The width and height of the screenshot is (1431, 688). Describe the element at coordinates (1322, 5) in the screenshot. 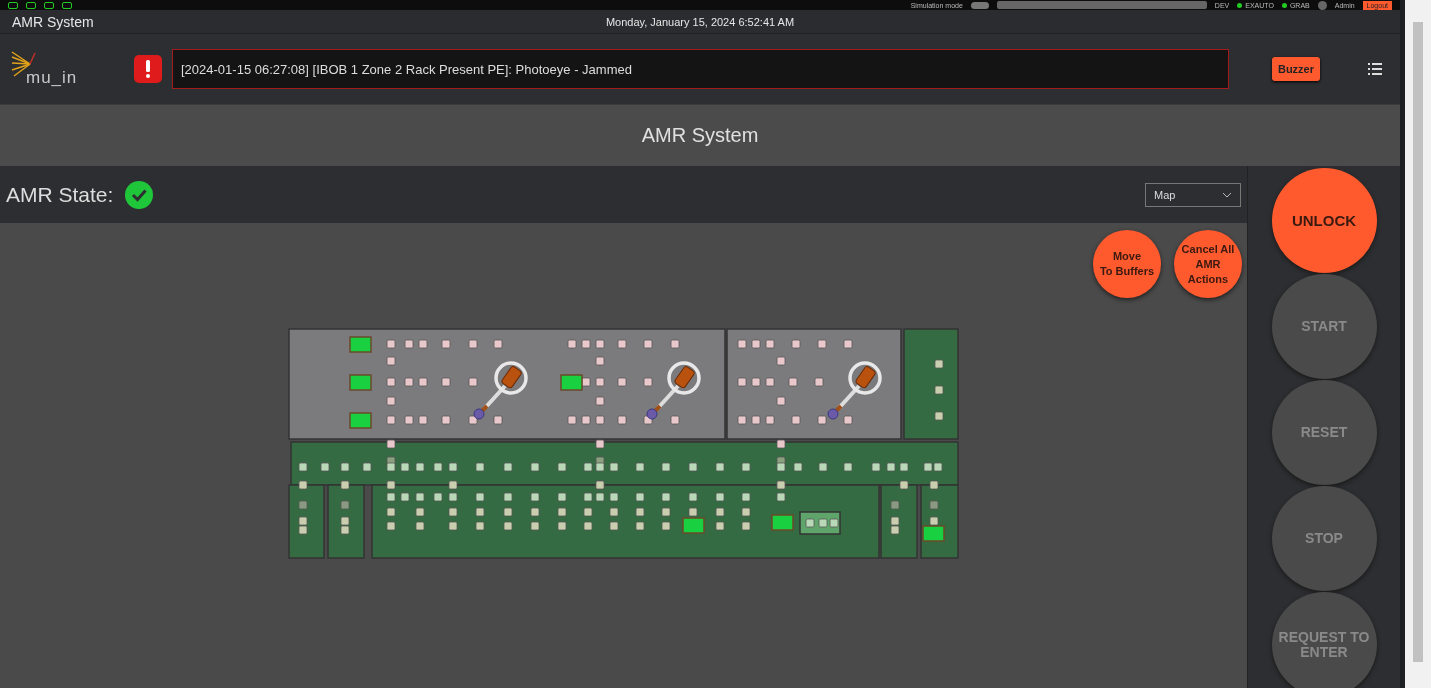

I see `user-avatar` at that location.